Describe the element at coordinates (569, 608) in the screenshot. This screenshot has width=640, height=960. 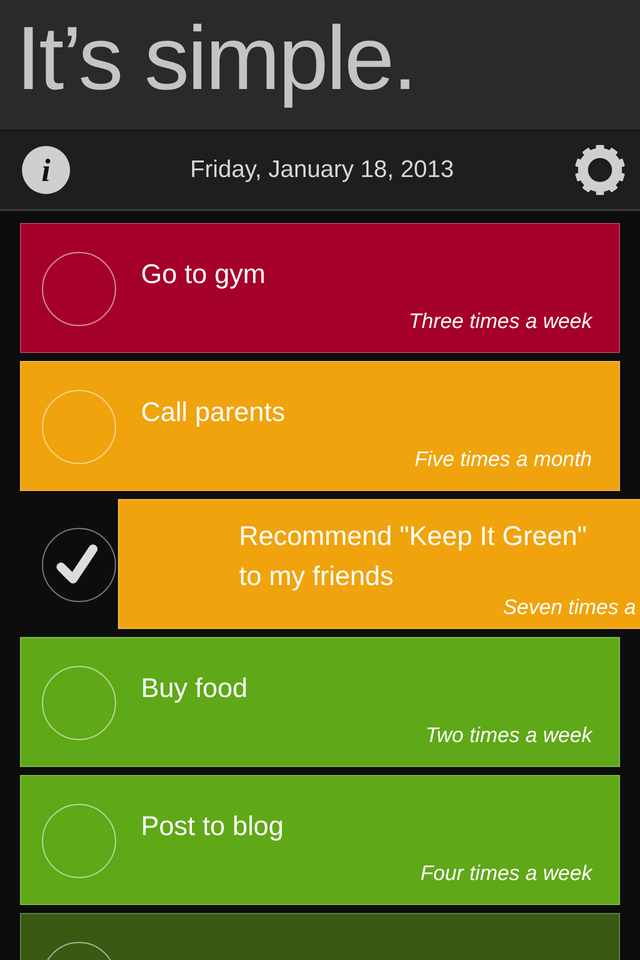
I see `task-frequency: Seven times a` at that location.